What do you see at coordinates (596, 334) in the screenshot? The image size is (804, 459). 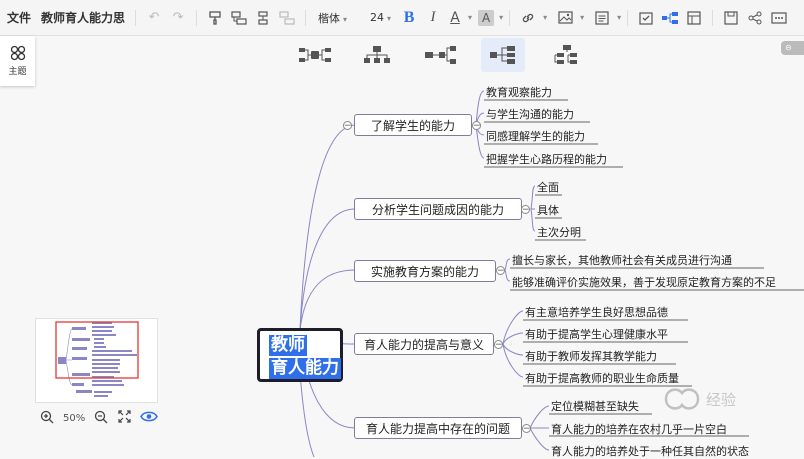 I see `leaf-node: 有助于提高学生心理健康水平` at bounding box center [596, 334].